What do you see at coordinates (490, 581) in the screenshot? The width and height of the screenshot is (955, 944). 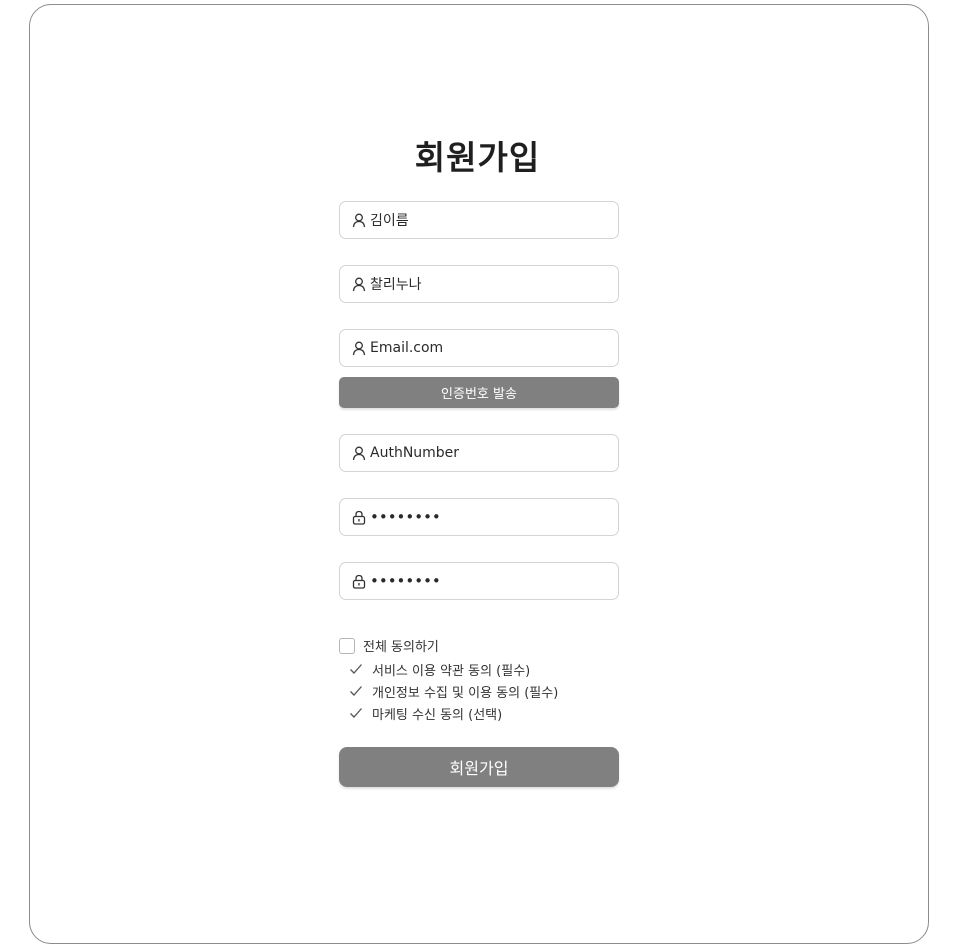 I see `password-confirm-input` at bounding box center [490, 581].